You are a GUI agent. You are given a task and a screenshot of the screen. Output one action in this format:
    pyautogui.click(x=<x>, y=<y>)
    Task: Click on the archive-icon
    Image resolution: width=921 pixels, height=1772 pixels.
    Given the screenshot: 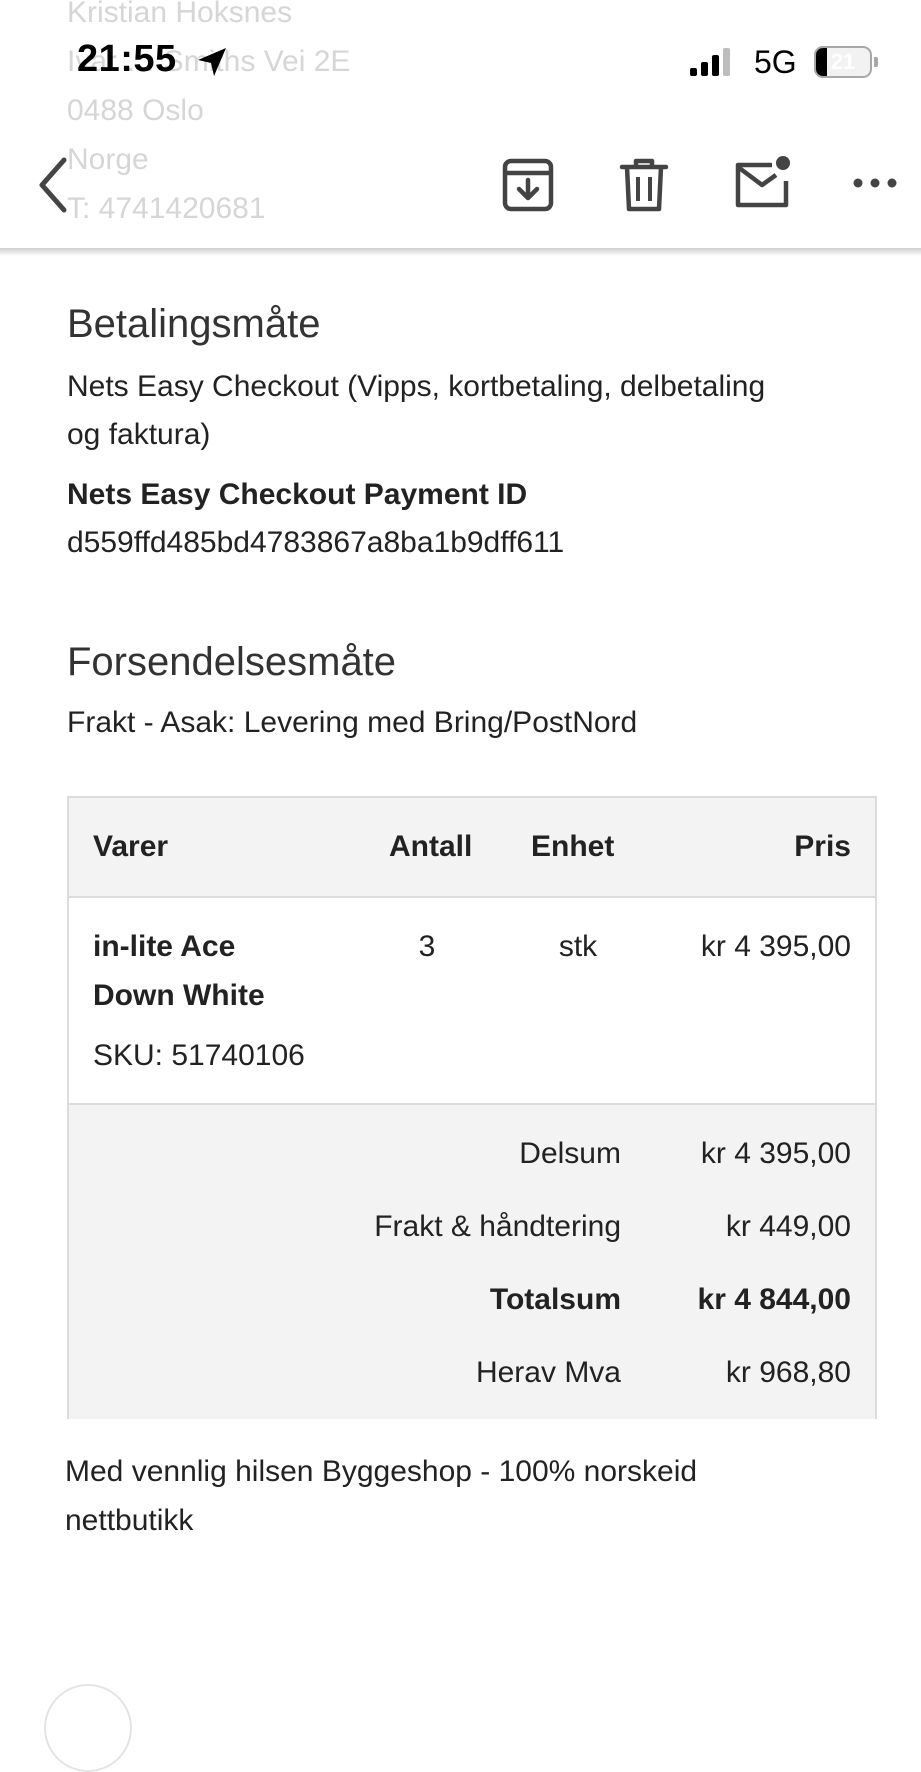 What is the action you would take?
    pyautogui.click(x=528, y=185)
    